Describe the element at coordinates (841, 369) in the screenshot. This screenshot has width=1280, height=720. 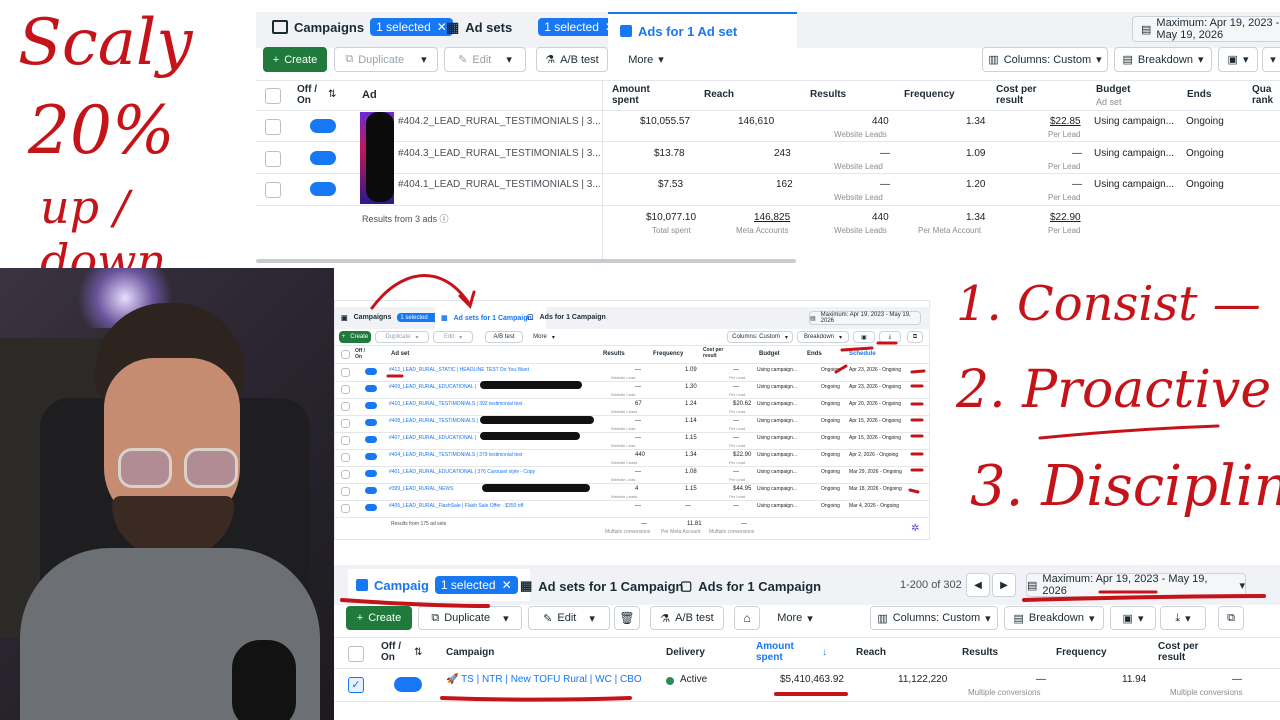
I see `check-mark` at that location.